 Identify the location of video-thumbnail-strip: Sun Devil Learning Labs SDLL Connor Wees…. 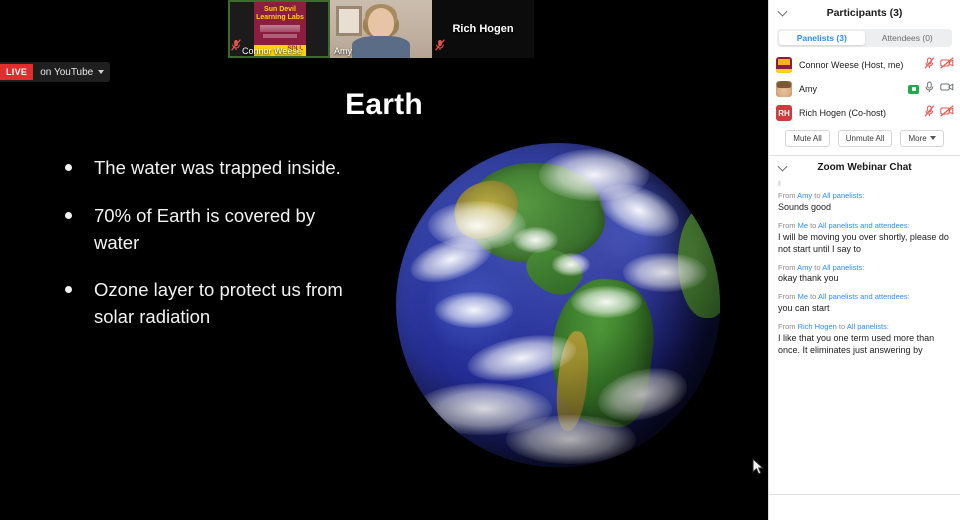
(381, 29).